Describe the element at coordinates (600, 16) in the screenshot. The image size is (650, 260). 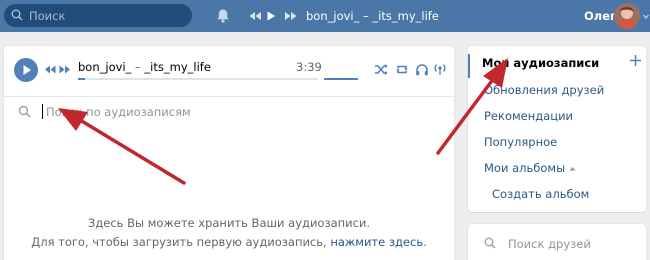
I see `user-name: Олег` at that location.